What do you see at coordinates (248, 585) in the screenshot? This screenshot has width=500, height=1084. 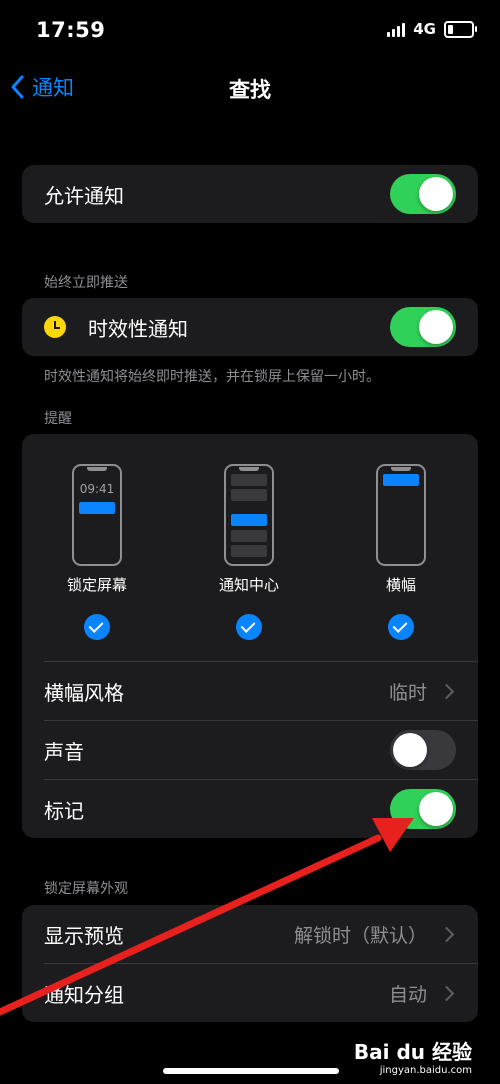 I see `notification-center-label: 通知中心` at bounding box center [248, 585].